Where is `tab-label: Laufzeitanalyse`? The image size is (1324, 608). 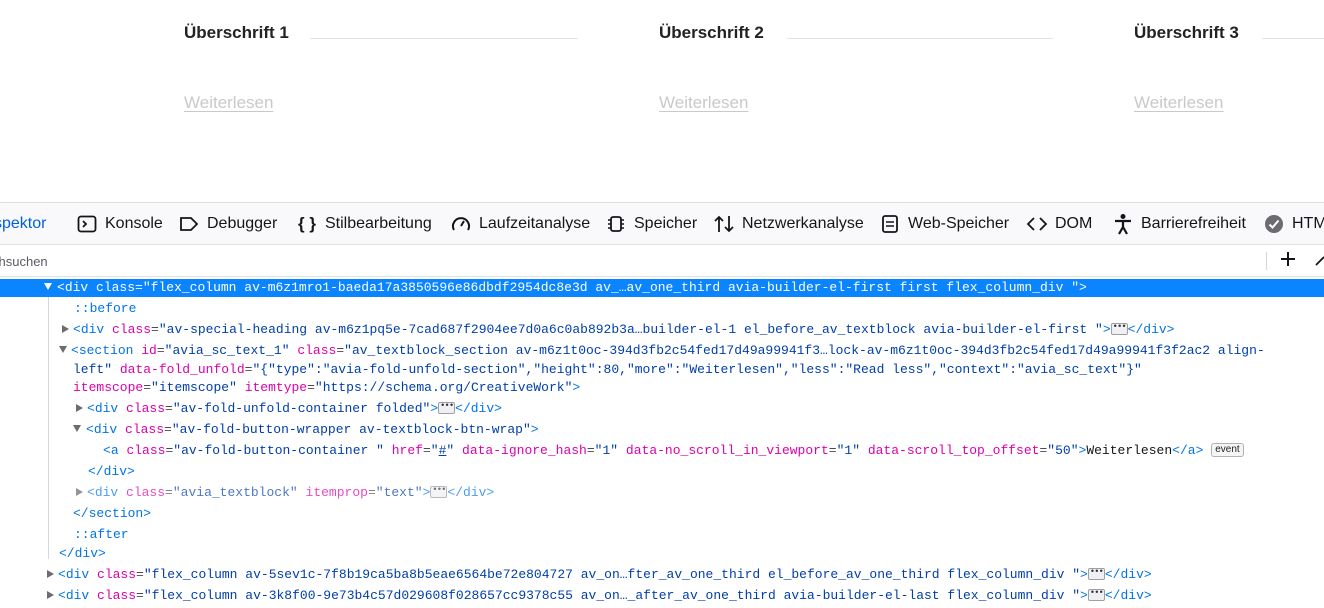
tab-label: Laufzeitanalyse is located at coordinates (535, 223).